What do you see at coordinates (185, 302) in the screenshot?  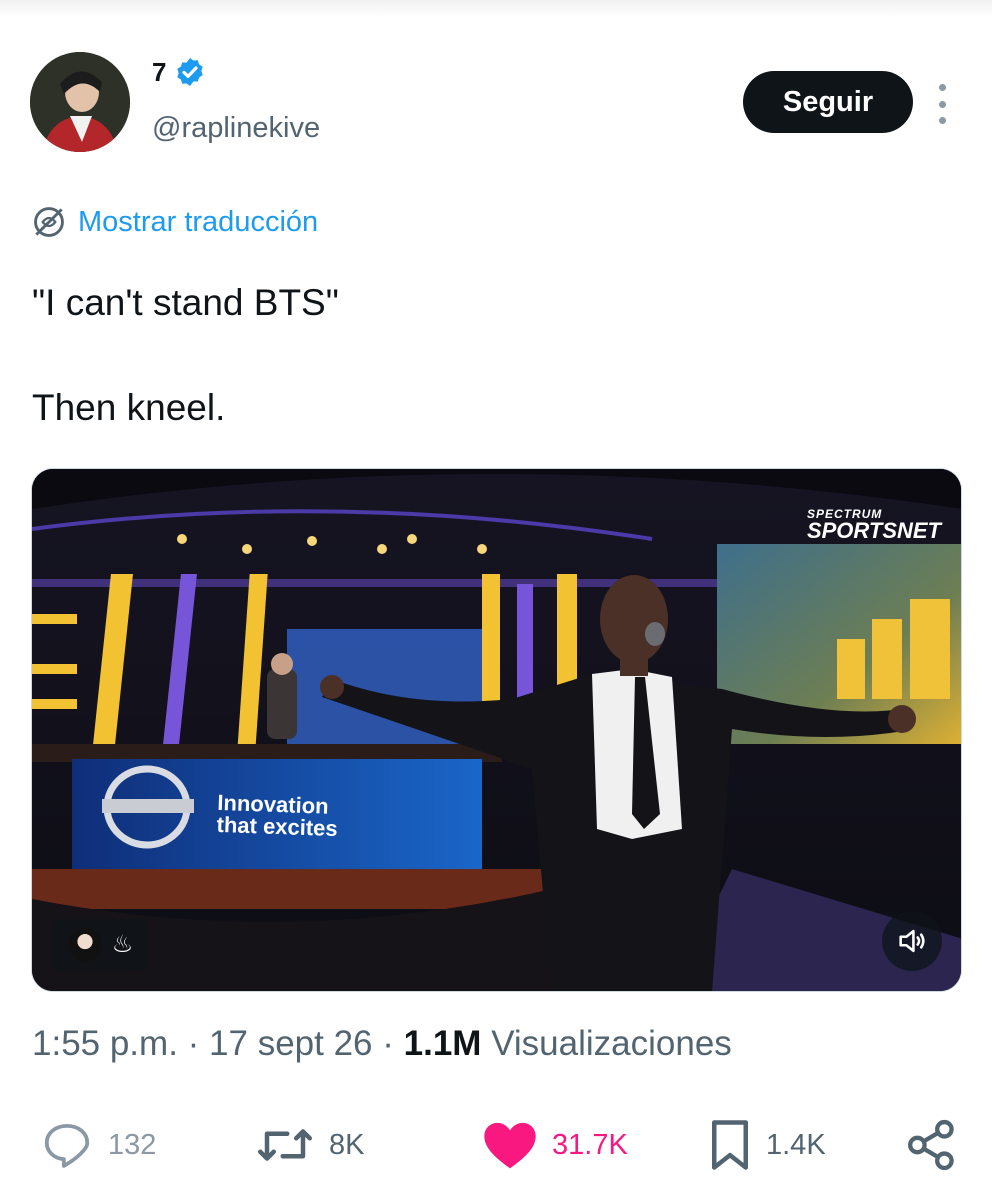 I see `tweet-line-1: "I can't stand BTS"` at bounding box center [185, 302].